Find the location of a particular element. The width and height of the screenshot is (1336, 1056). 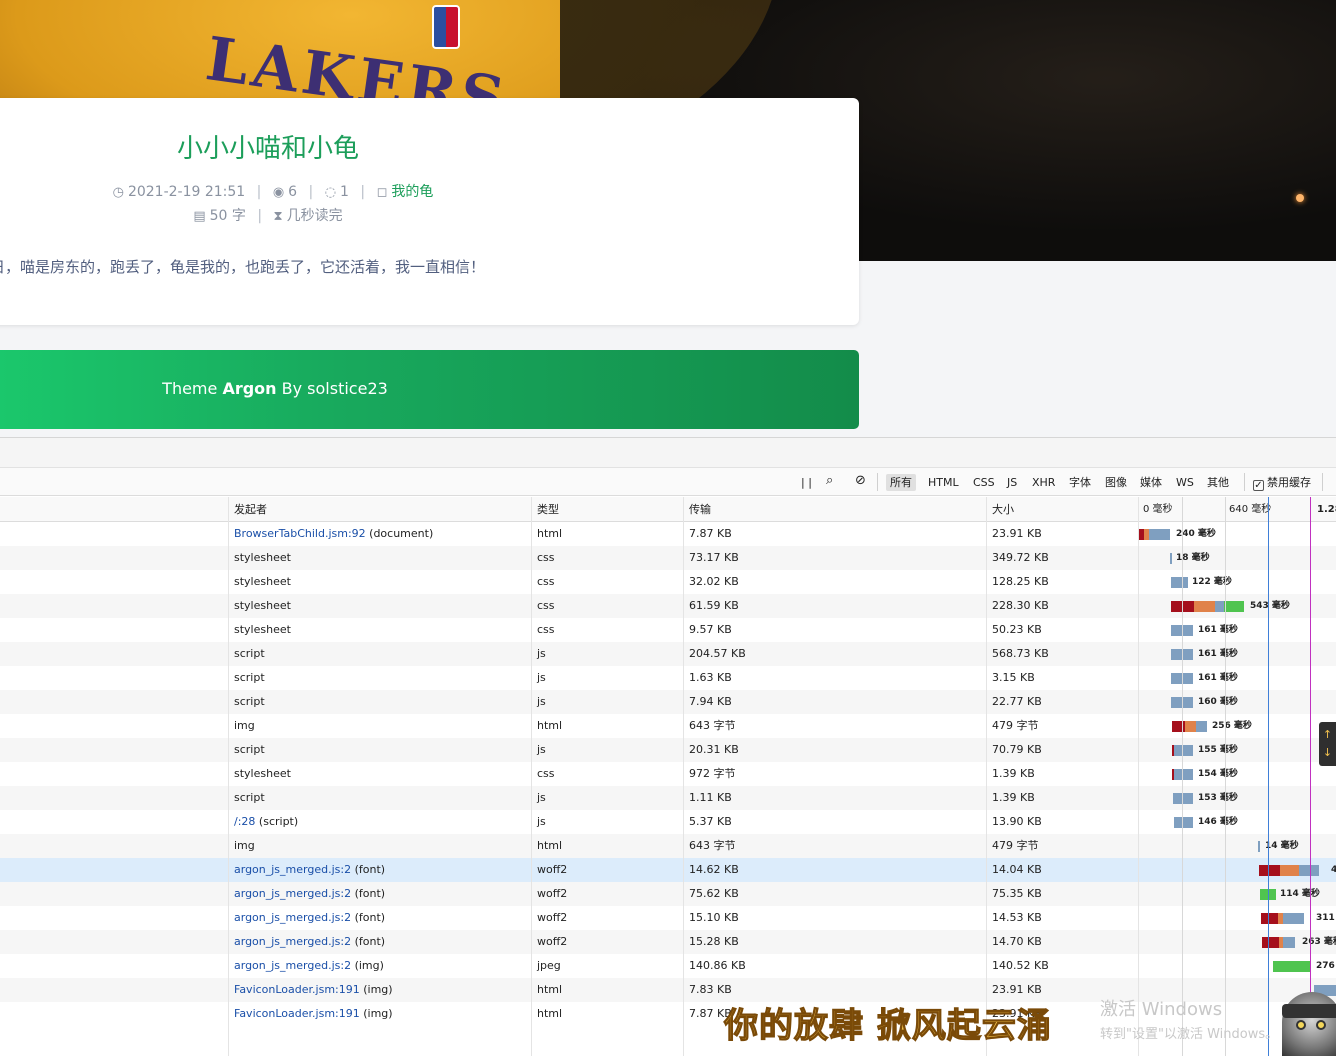

table-row: stylesheet css 972 字节 1.39 KB 154 毫秒 is located at coordinates (668, 774).